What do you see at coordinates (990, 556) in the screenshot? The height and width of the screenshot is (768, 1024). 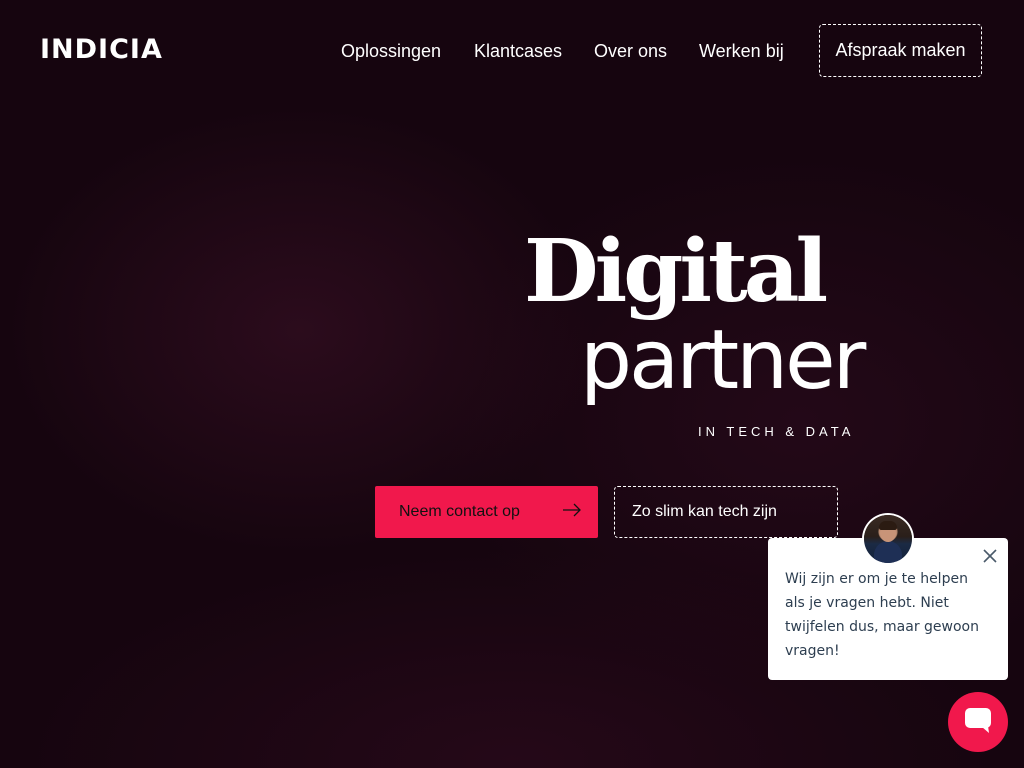 I see `close-icon` at bounding box center [990, 556].